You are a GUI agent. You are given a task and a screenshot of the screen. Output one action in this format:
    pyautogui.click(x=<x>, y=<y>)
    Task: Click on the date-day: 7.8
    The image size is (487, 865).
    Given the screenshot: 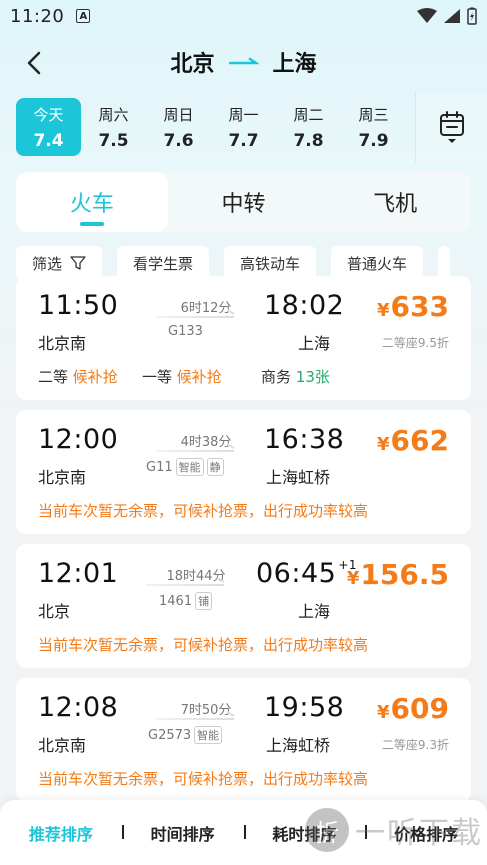 What is the action you would take?
    pyautogui.click(x=308, y=140)
    